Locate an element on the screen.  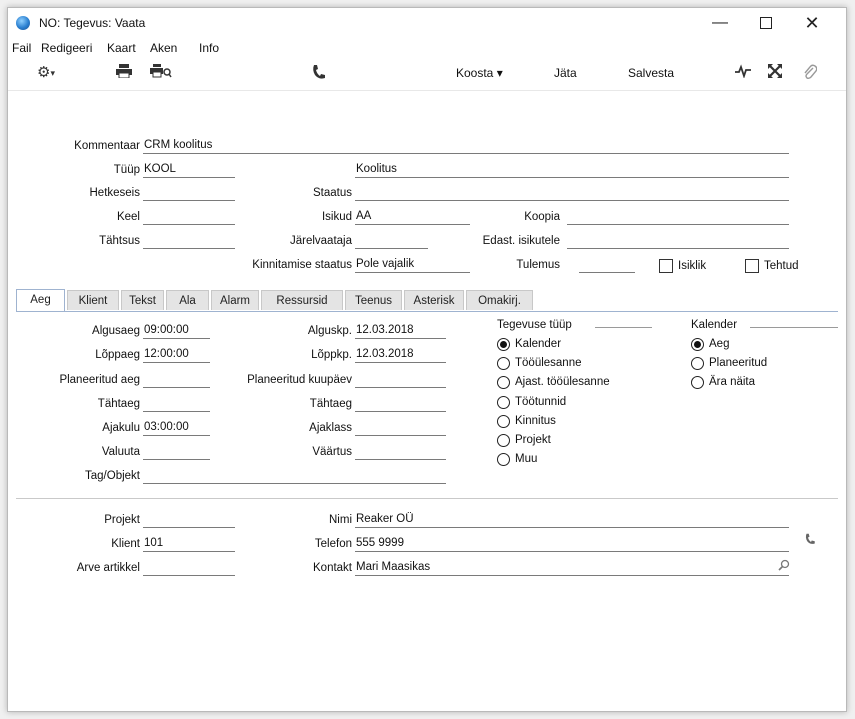
staatus-field is located at coordinates (572, 193).